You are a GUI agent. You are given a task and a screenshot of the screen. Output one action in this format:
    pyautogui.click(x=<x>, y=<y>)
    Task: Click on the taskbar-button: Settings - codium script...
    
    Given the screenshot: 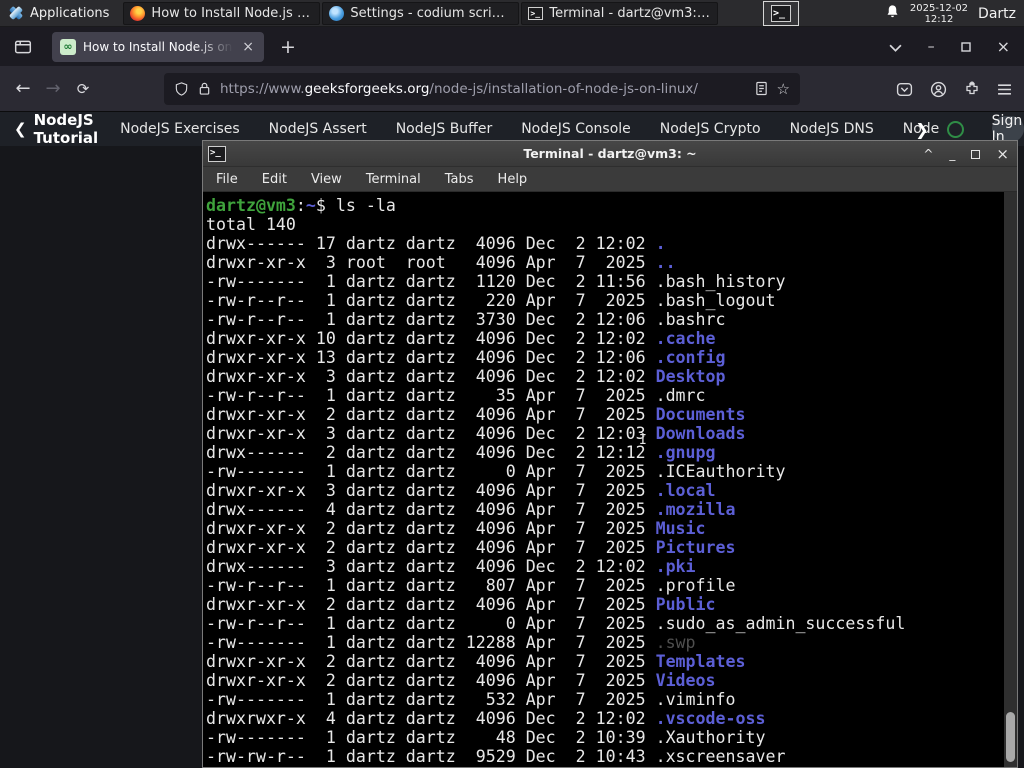 What is the action you would take?
    pyautogui.click(x=421, y=13)
    